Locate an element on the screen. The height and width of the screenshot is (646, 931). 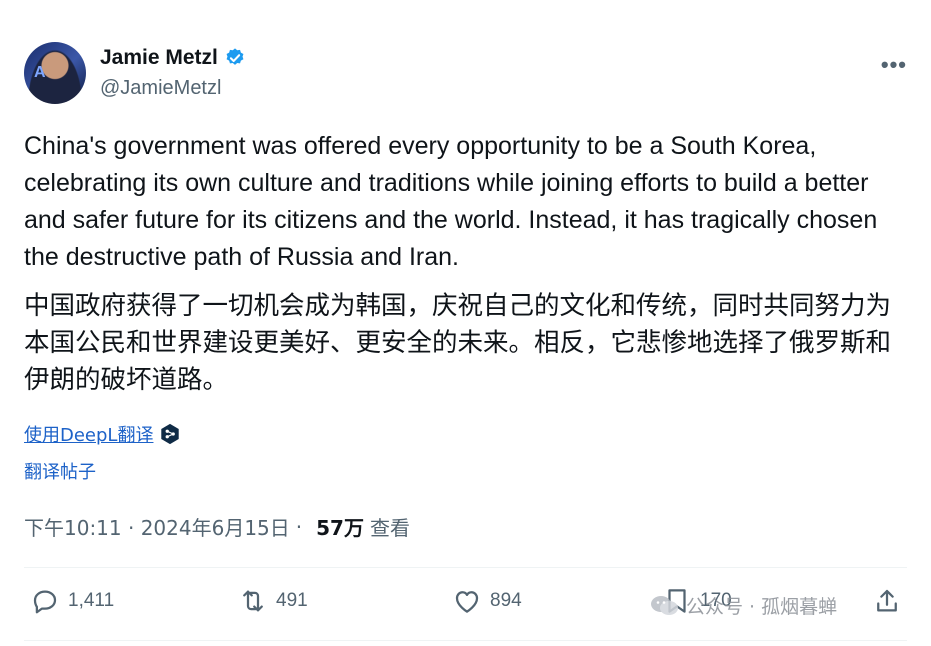
reply-button: 1,411 is located at coordinates (72, 601).